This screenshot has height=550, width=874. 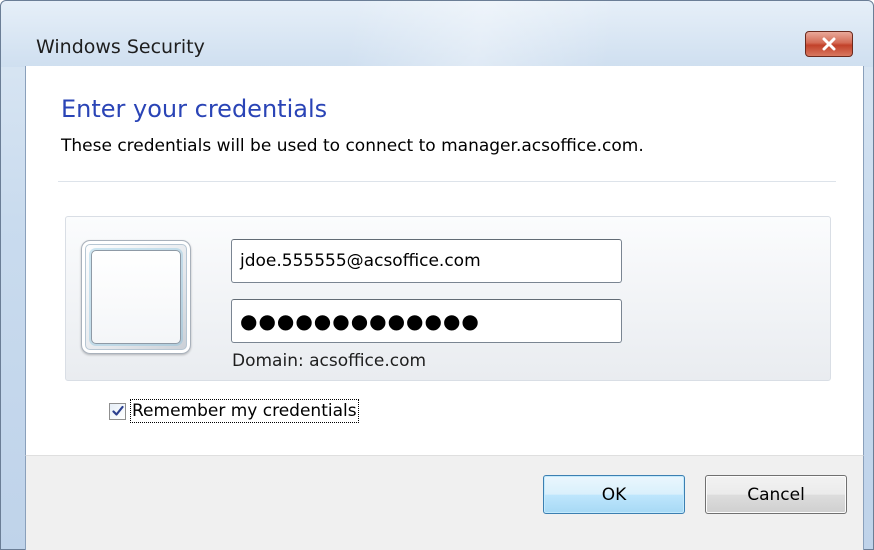 I want to click on close-icon, so click(x=829, y=44).